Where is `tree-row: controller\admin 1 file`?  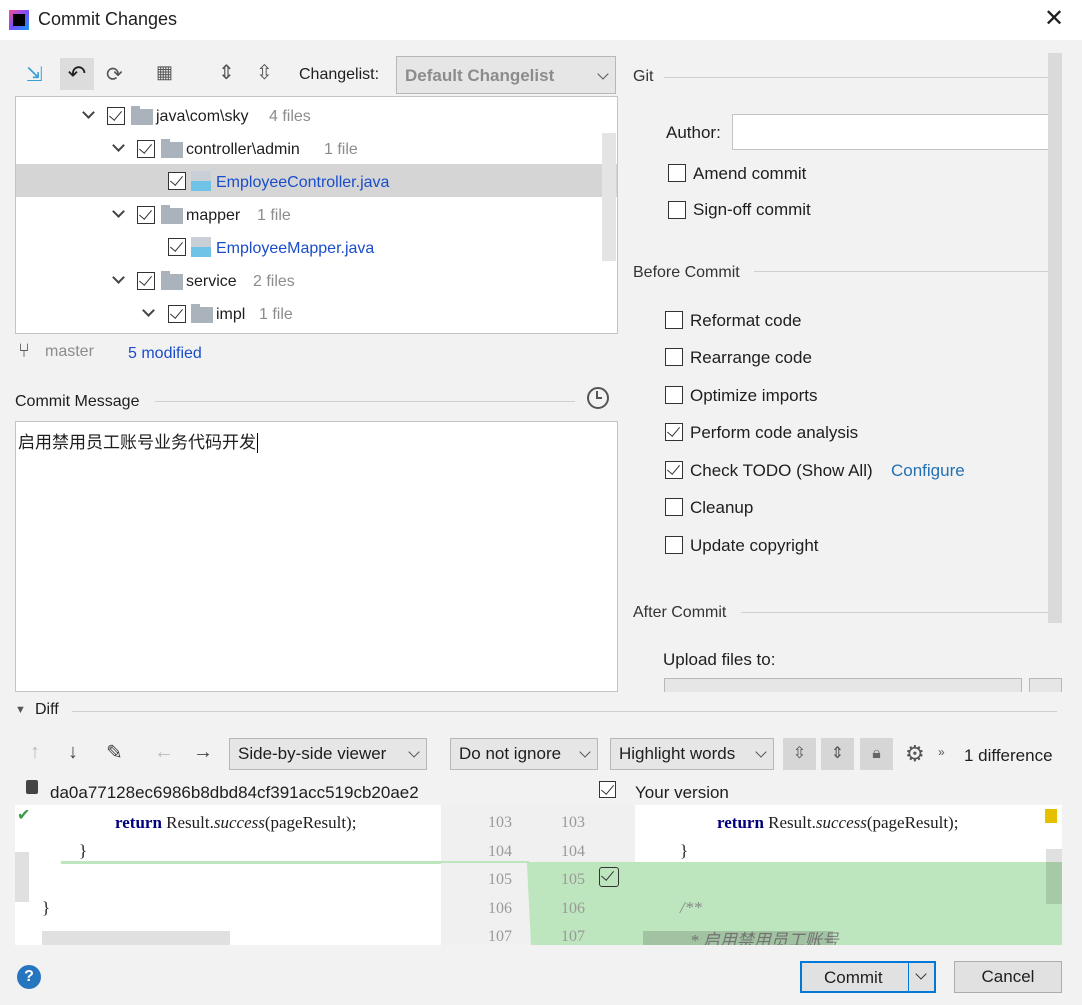 tree-row: controller\admin 1 file is located at coordinates (306, 150).